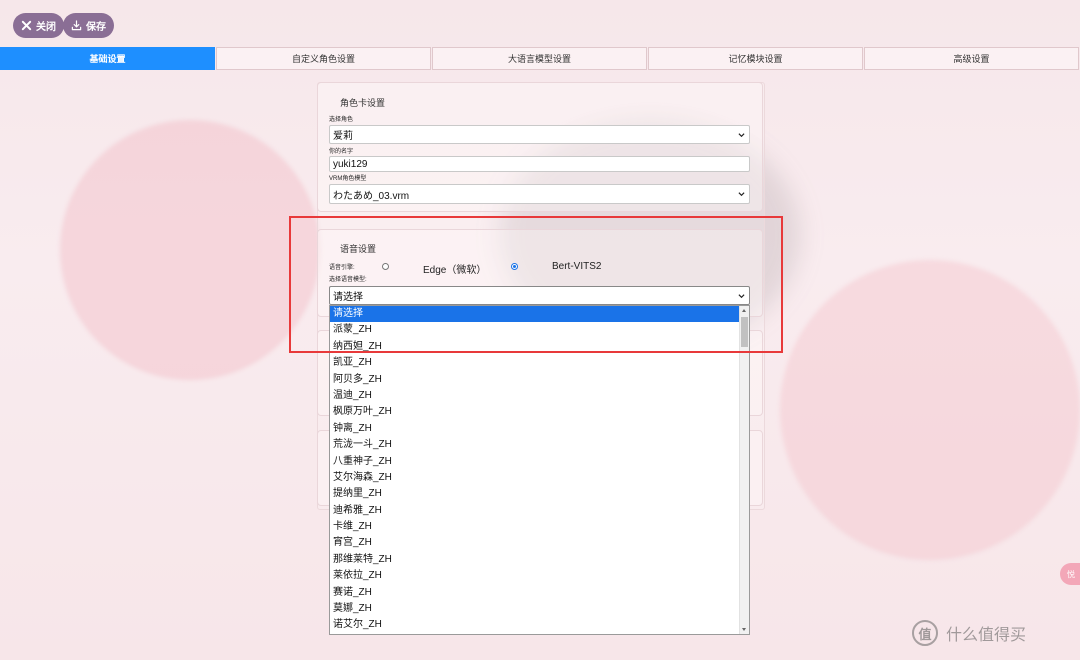 The width and height of the screenshot is (1080, 660). Describe the element at coordinates (539, 494) in the screenshot. I see `voice-model-option: 提纳里_ZH` at that location.